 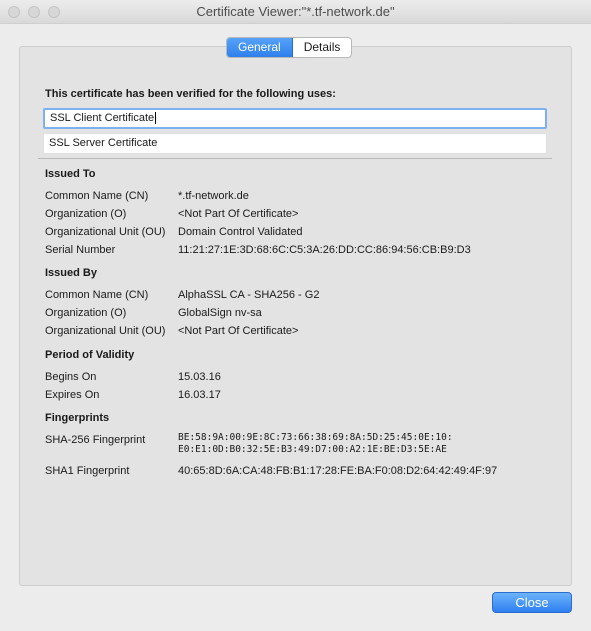 What do you see at coordinates (95, 440) in the screenshot?
I see `sha256-label: SHA-256 Fingerprint` at bounding box center [95, 440].